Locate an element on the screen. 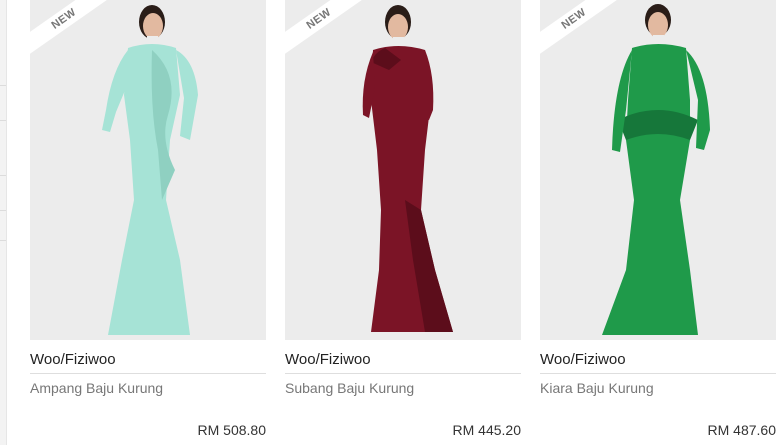 The image size is (781, 445). product-name: Ampang Baju Kurung is located at coordinates (148, 388).